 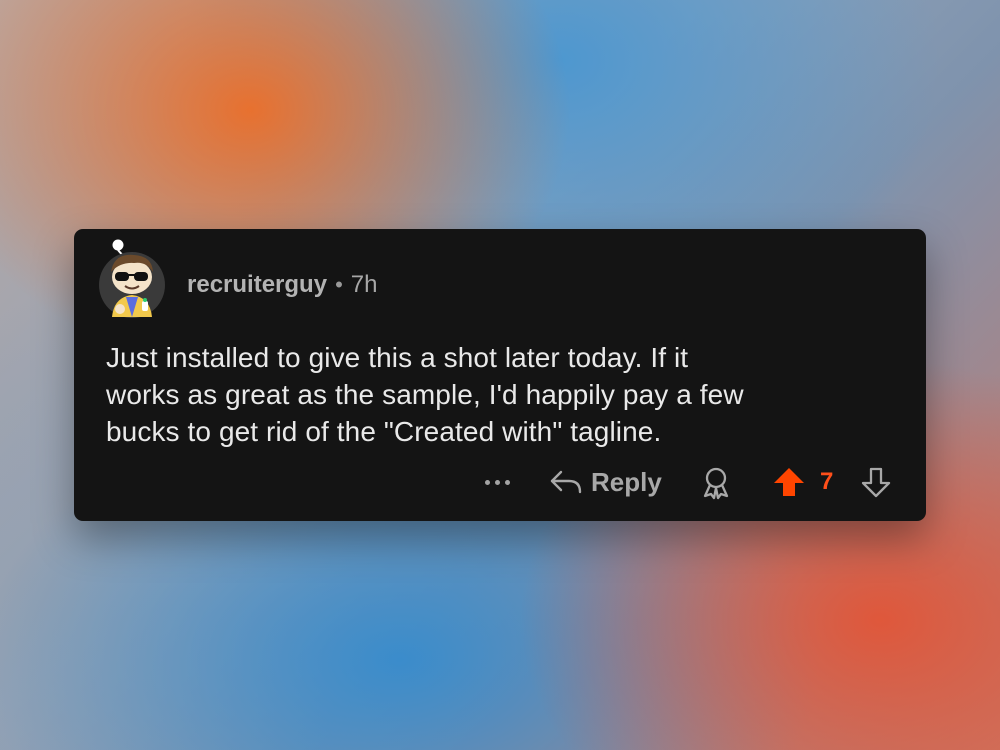 I want to click on downvote-button, so click(x=876, y=484).